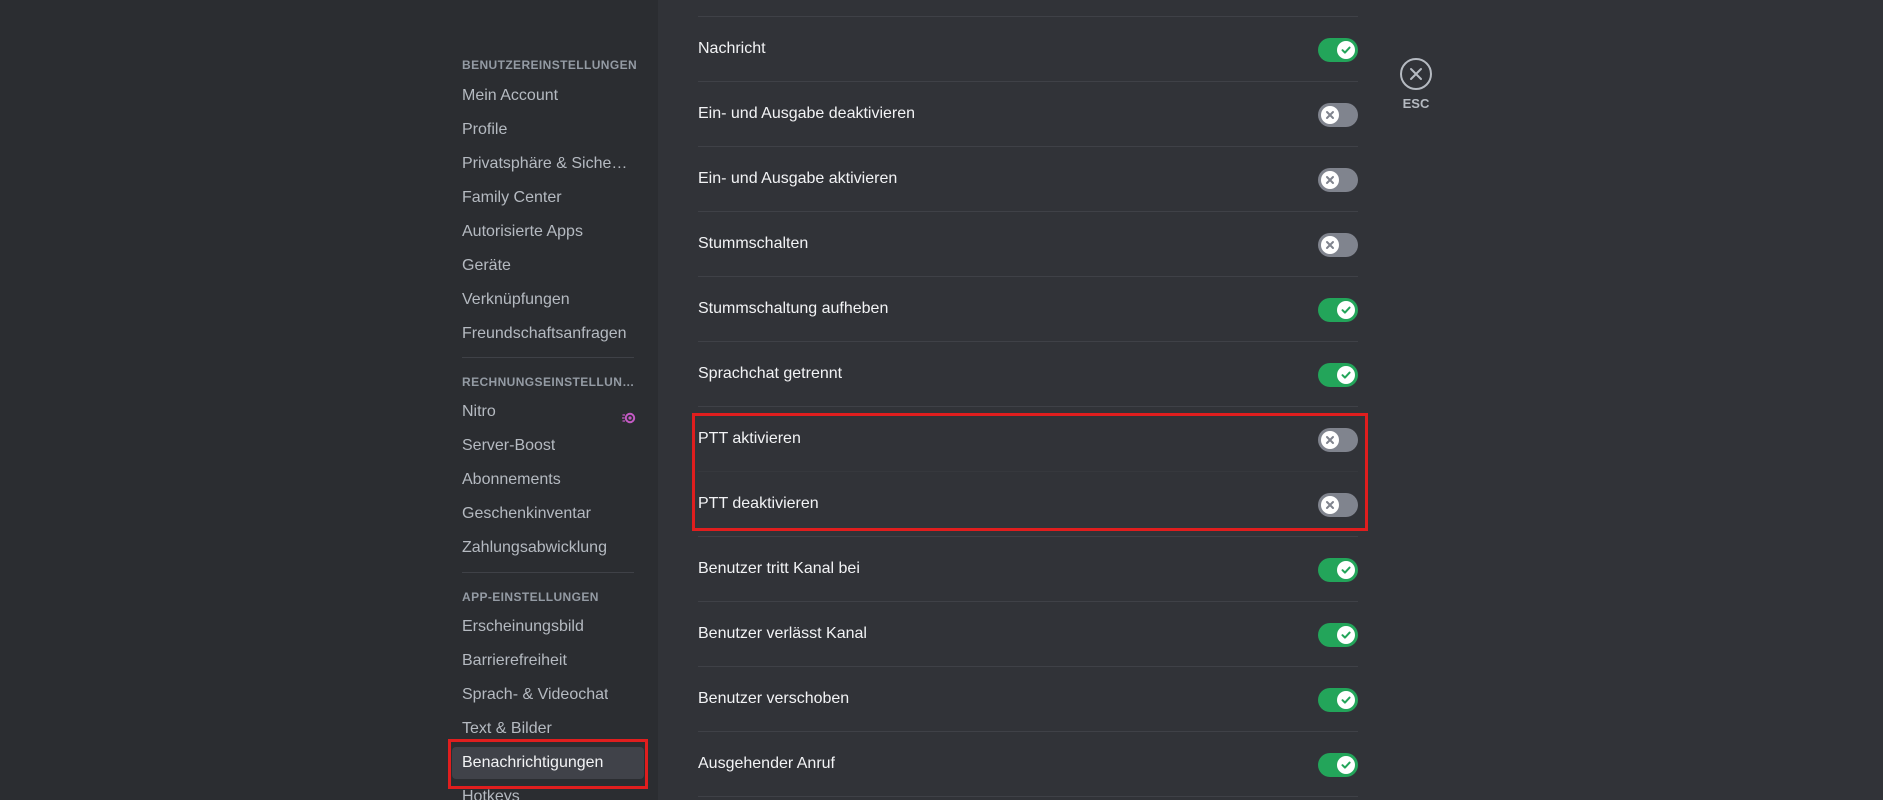 The image size is (1883, 800). Describe the element at coordinates (530, 597) in the screenshot. I see `section-header: App-Einstellungen` at that location.